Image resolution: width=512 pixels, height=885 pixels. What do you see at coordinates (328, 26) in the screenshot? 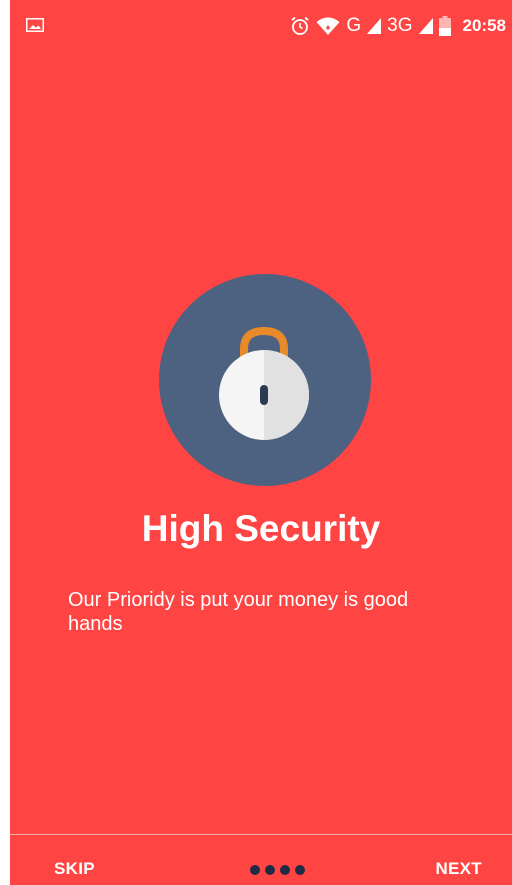
I see `wifi-icon` at bounding box center [328, 26].